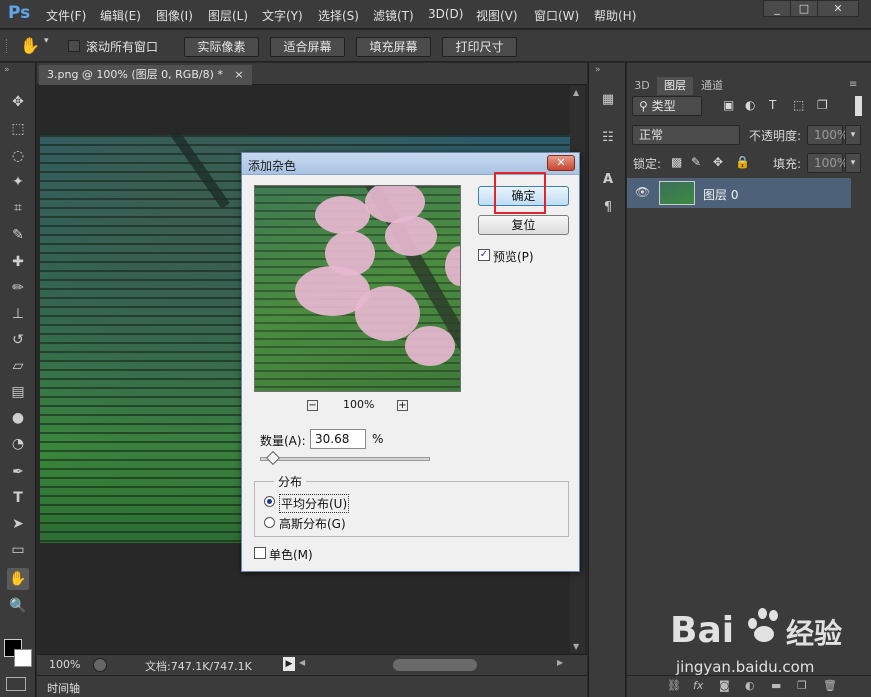 Image resolution: width=871 pixels, height=697 pixels. Describe the element at coordinates (282, 15) in the screenshot. I see `menu-type: 文字(Y)` at that location.